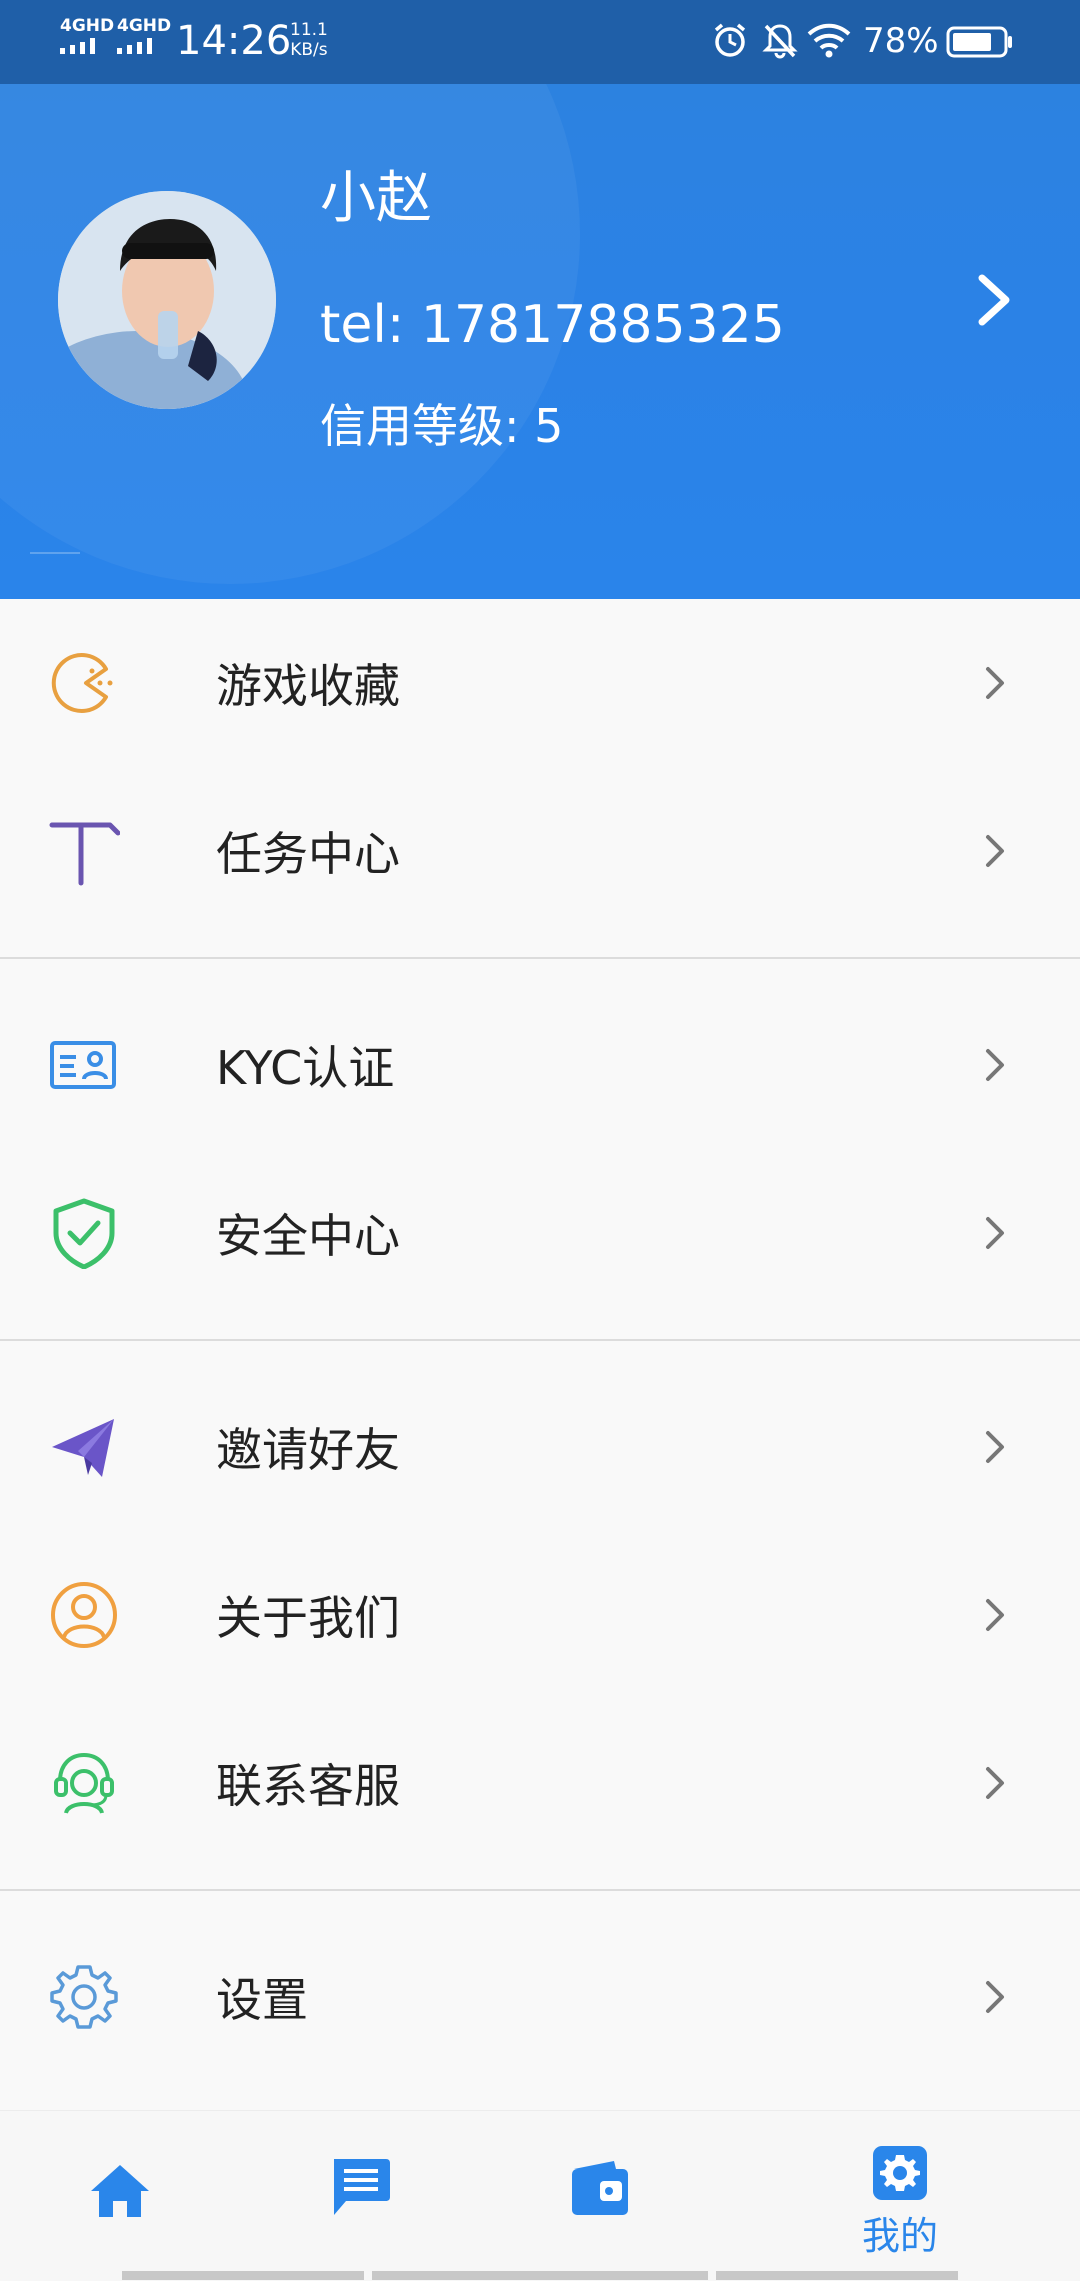  I want to click on bottom-nav: 我的, so click(540, 2195).